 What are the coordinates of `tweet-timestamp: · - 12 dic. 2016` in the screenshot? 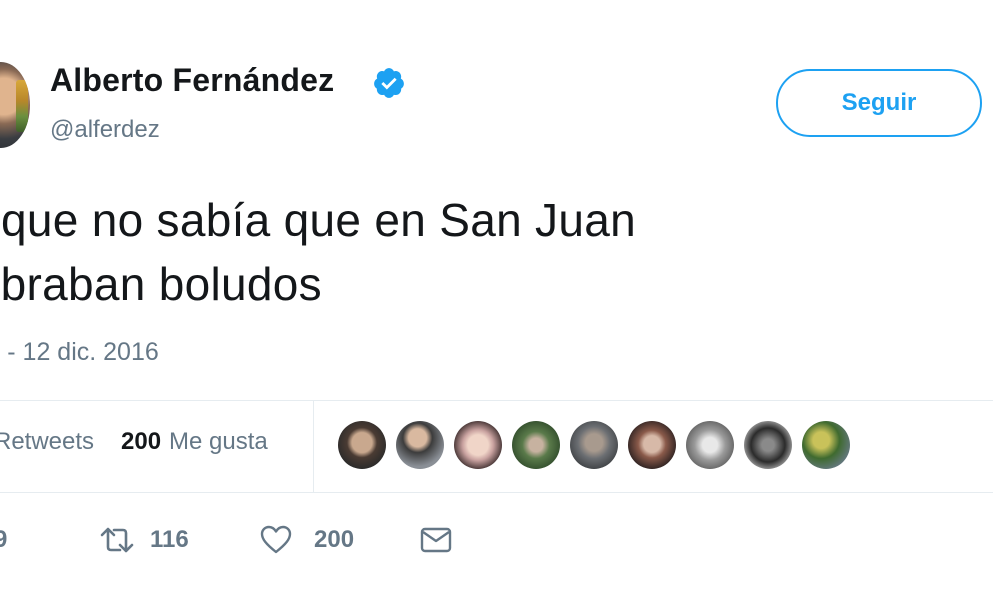 It's located at (79, 352).